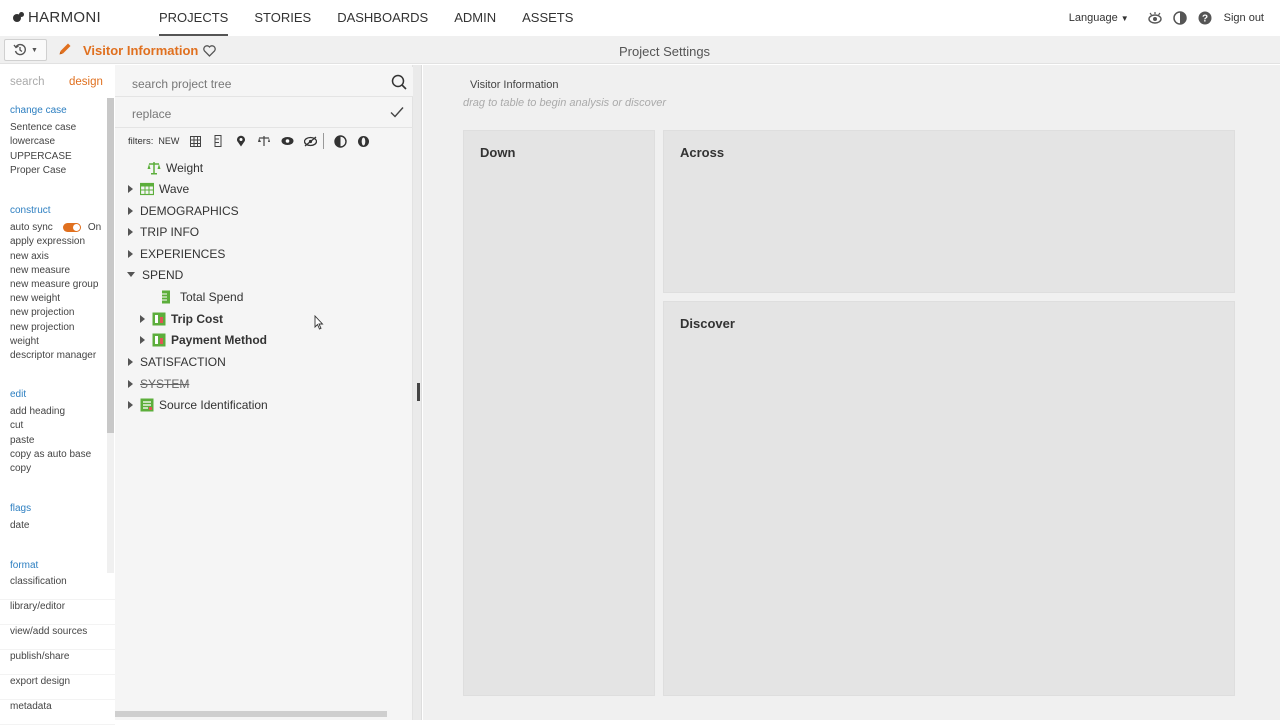 This screenshot has height=725, width=1280. Describe the element at coordinates (197, 318) in the screenshot. I see `tree-node-label: Trip Cost` at that location.